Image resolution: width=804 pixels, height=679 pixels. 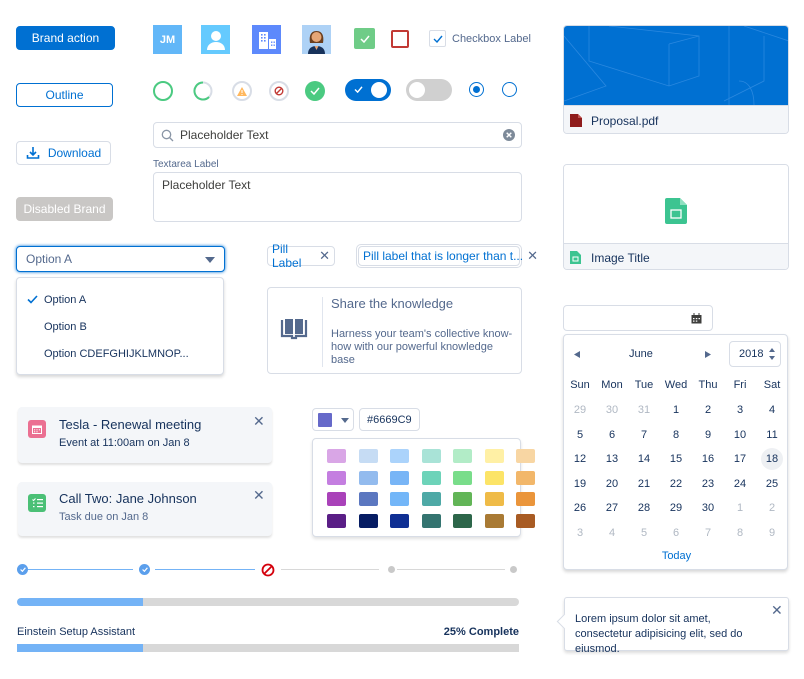 What do you see at coordinates (676, 556) in the screenshot?
I see `today-link: Today` at bounding box center [676, 556].